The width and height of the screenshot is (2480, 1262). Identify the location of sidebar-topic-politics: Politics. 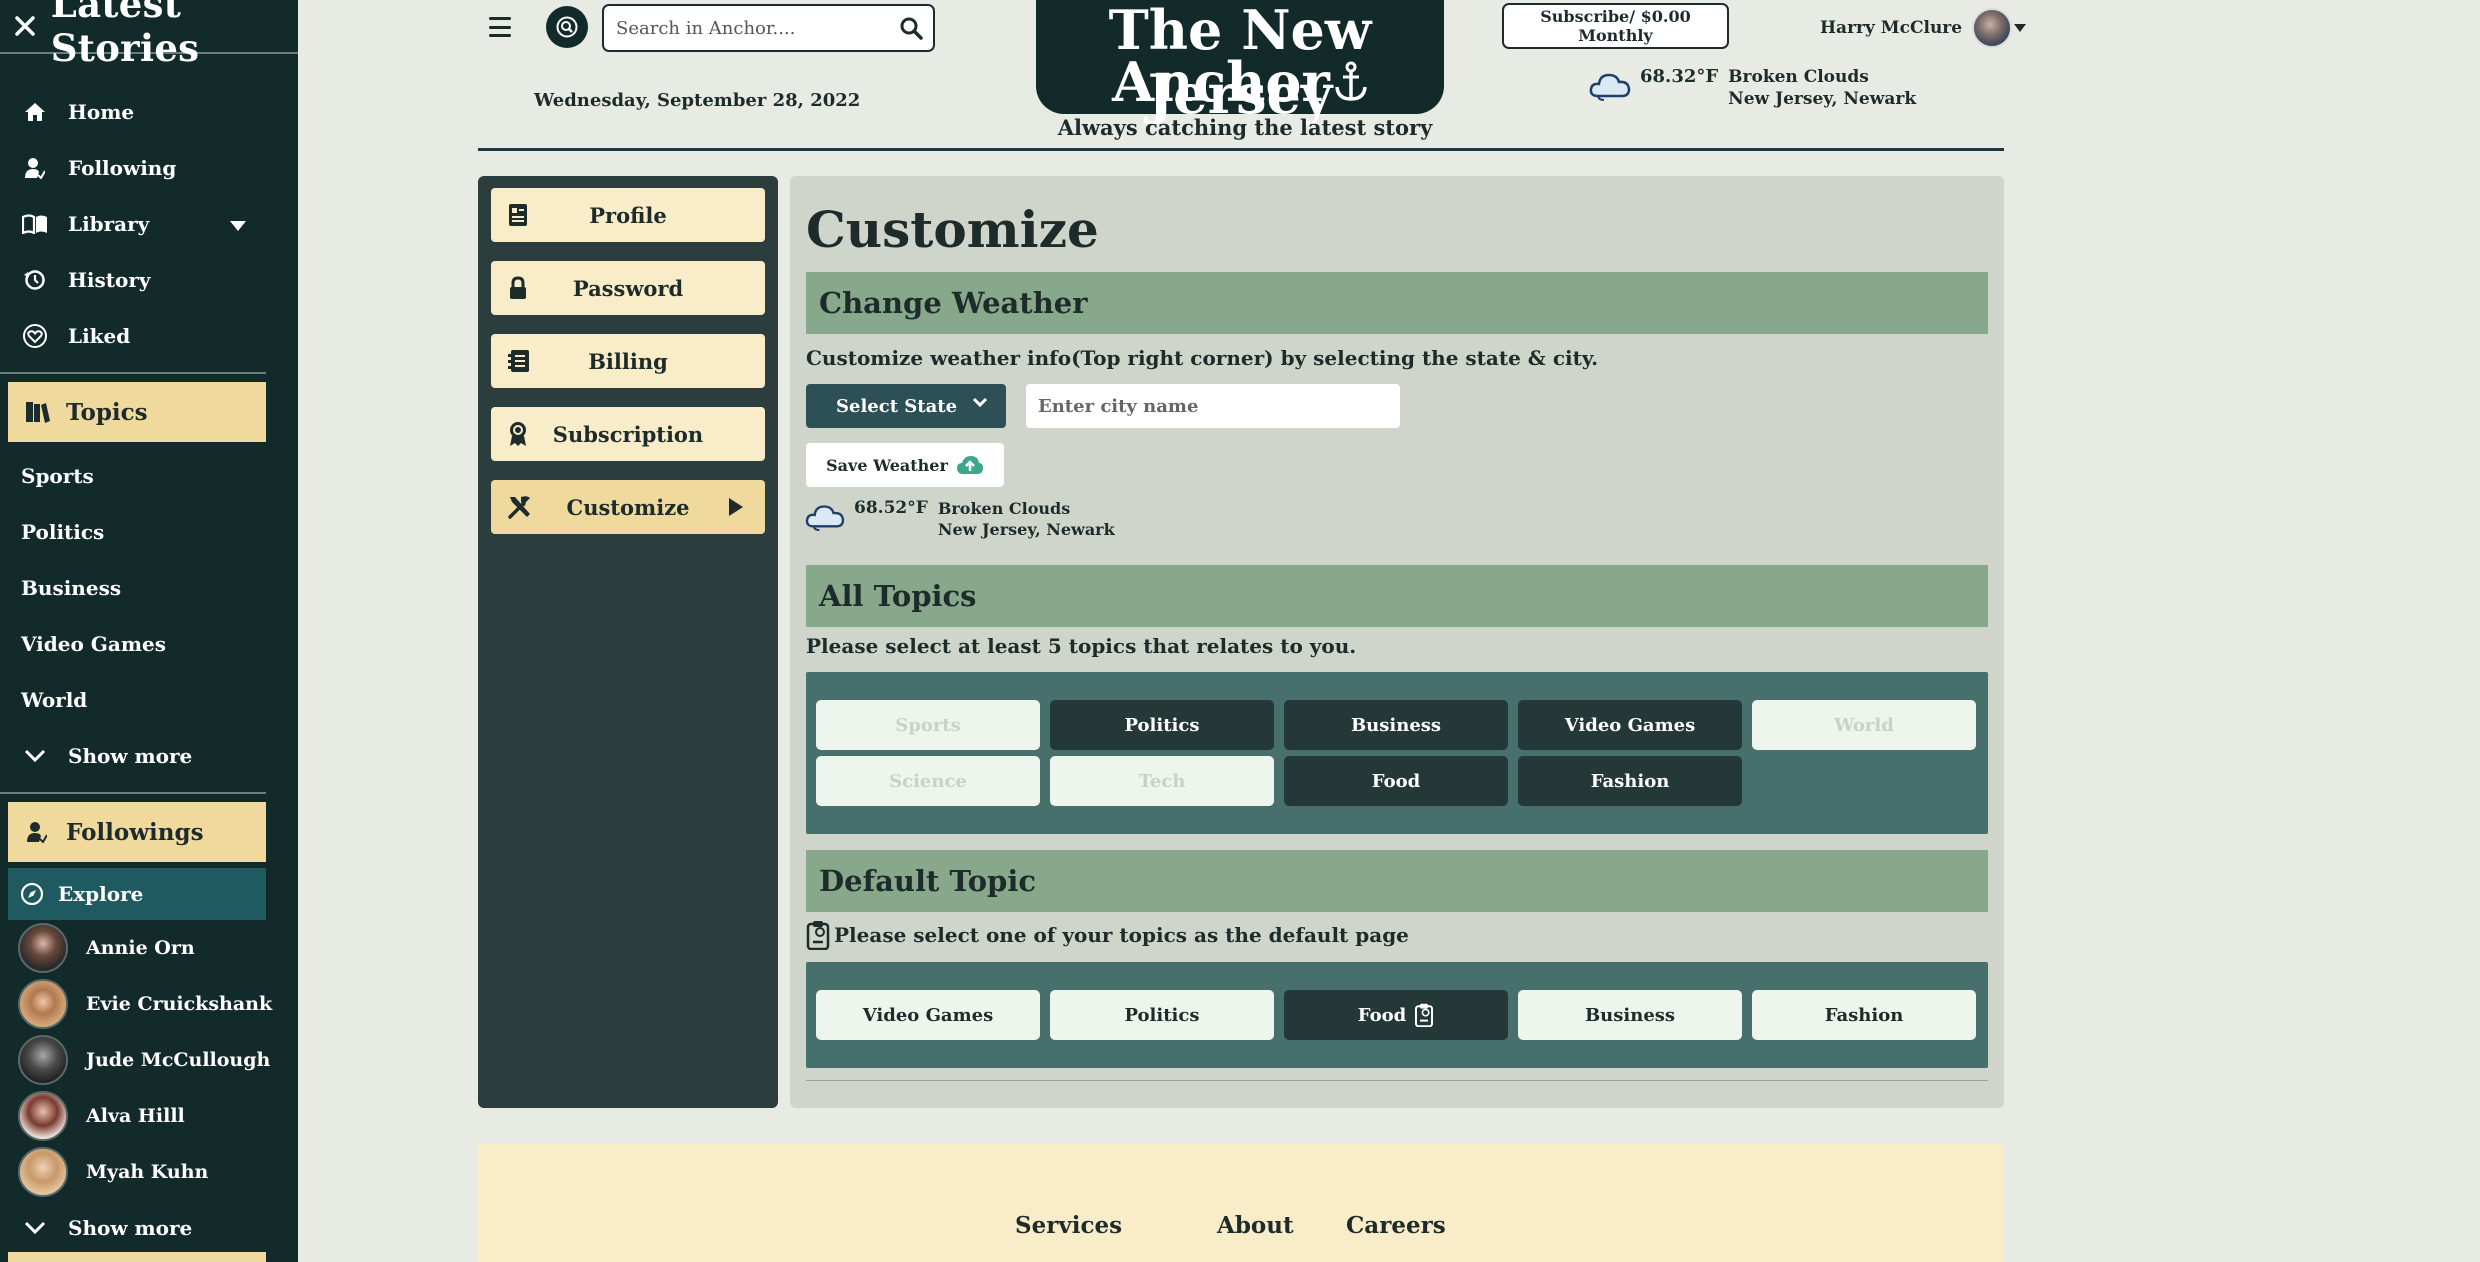
(149, 532).